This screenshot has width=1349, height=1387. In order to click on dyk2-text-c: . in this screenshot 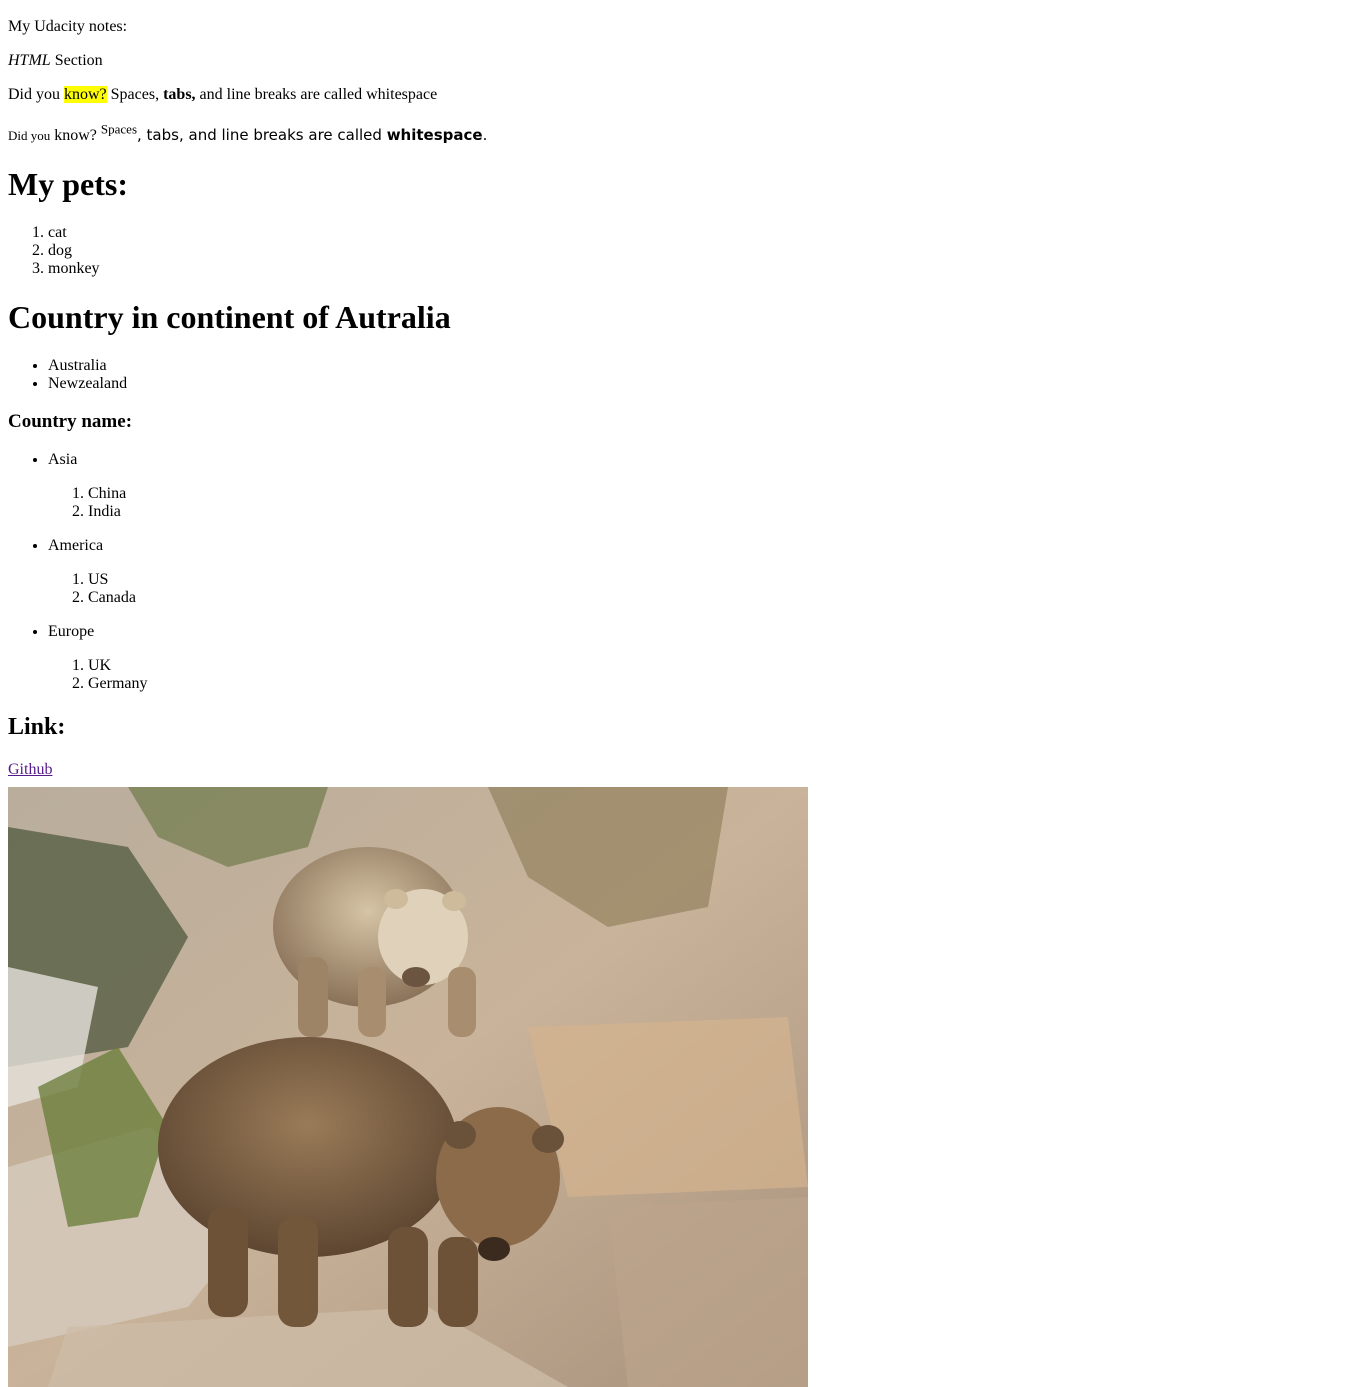, I will do `click(485, 135)`.